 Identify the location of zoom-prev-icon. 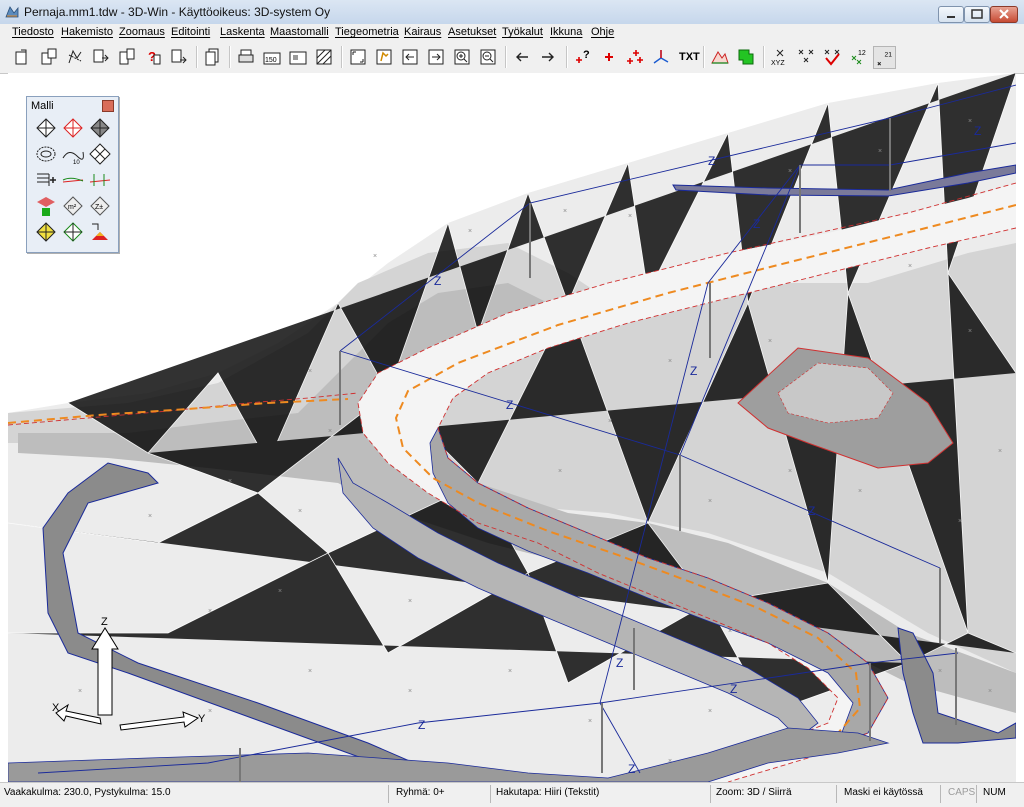
(410, 57).